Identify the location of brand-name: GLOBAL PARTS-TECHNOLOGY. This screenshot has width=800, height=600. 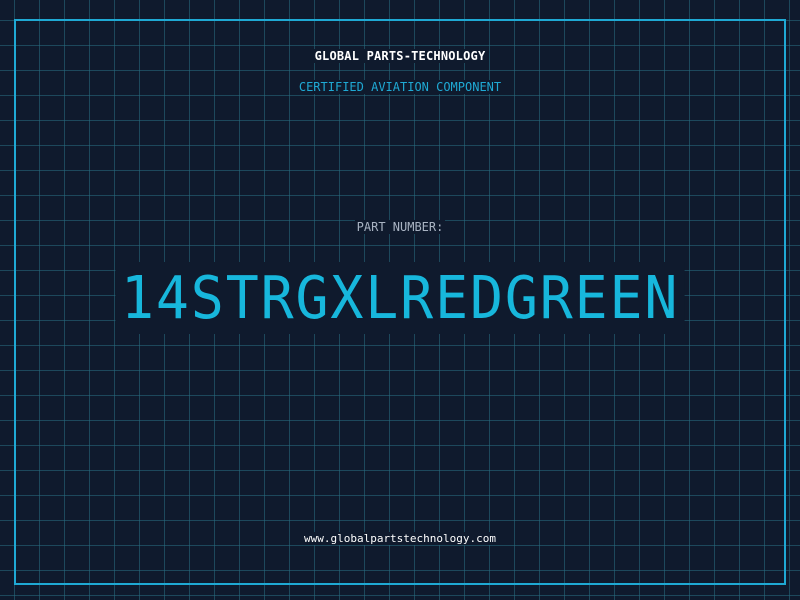
(400, 56).